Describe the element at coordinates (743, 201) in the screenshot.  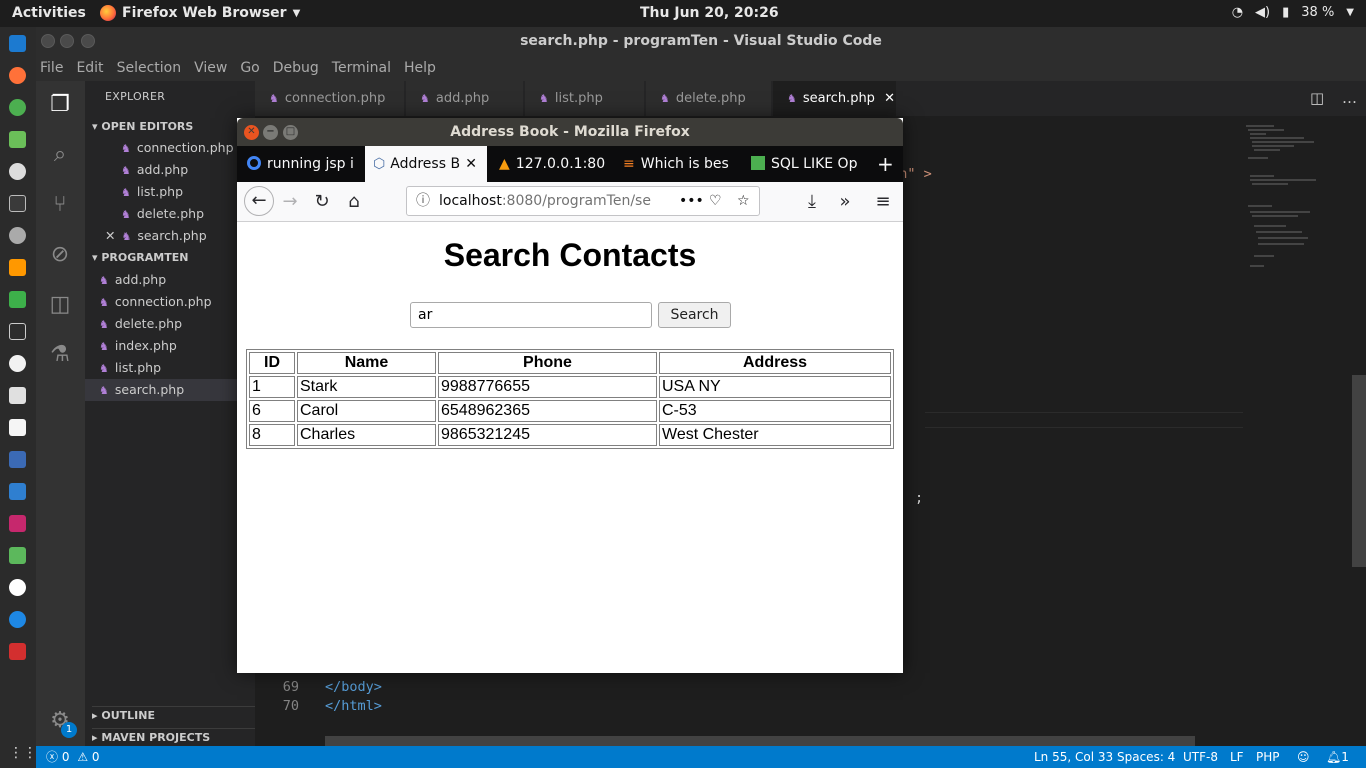
I see `bookmark-star-icon: ☆` at that location.